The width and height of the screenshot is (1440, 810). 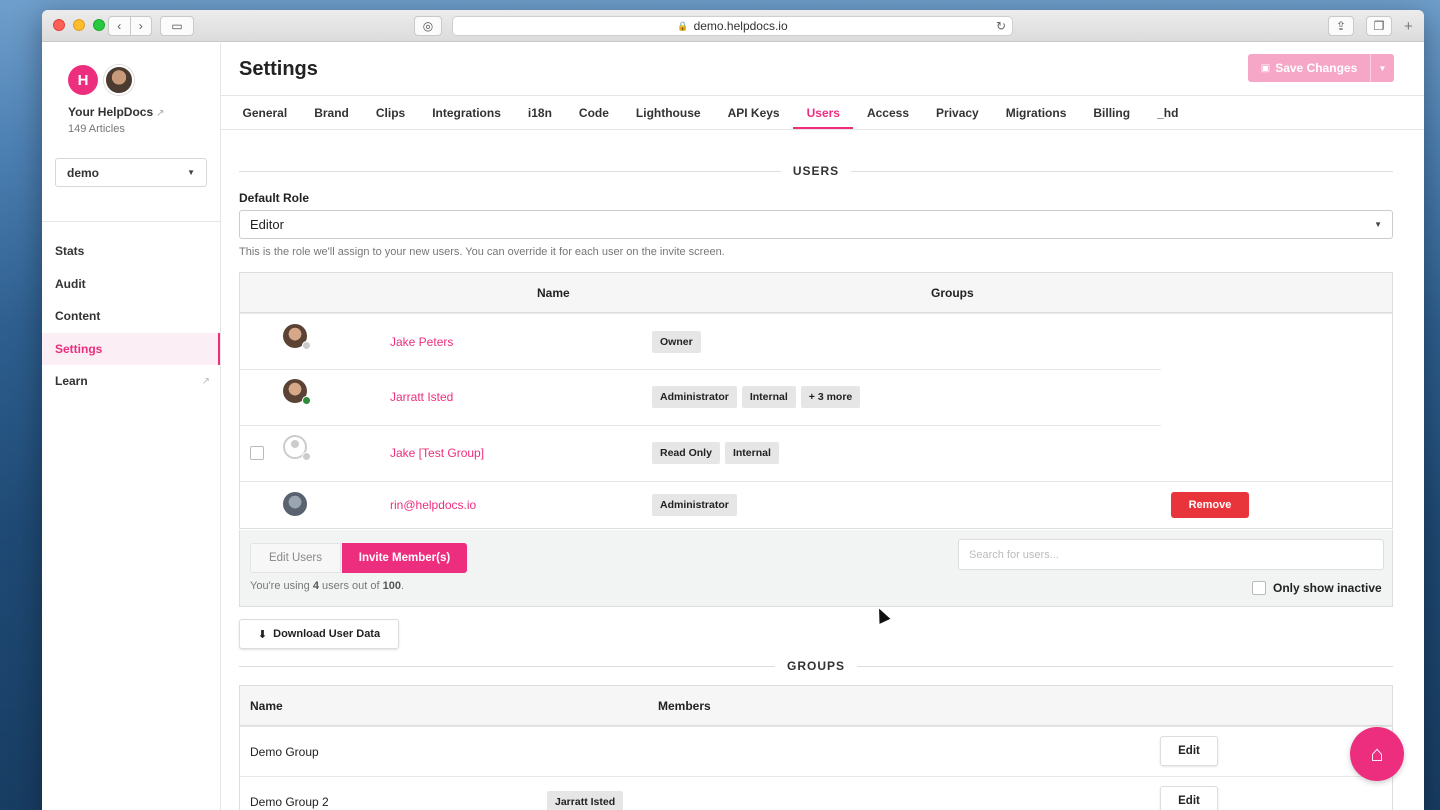 I want to click on tab-general: General, so click(x=265, y=112).